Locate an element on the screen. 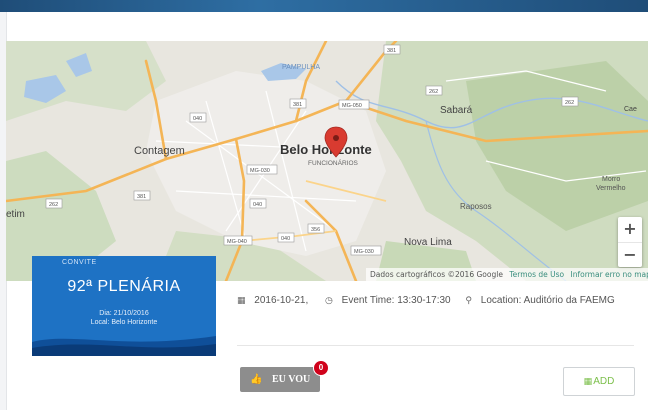  event-location: Location: Auditório da FAEMG is located at coordinates (547, 300).